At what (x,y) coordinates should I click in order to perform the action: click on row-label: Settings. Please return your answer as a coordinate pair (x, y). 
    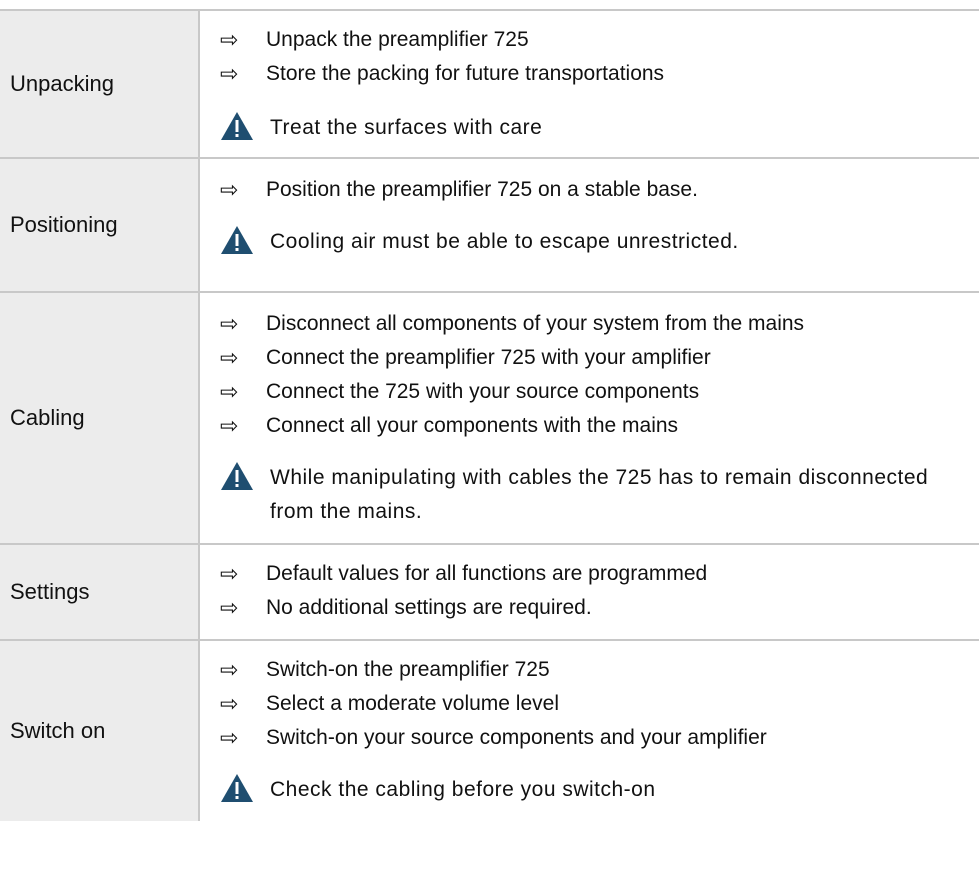
    Looking at the image, I should click on (100, 592).